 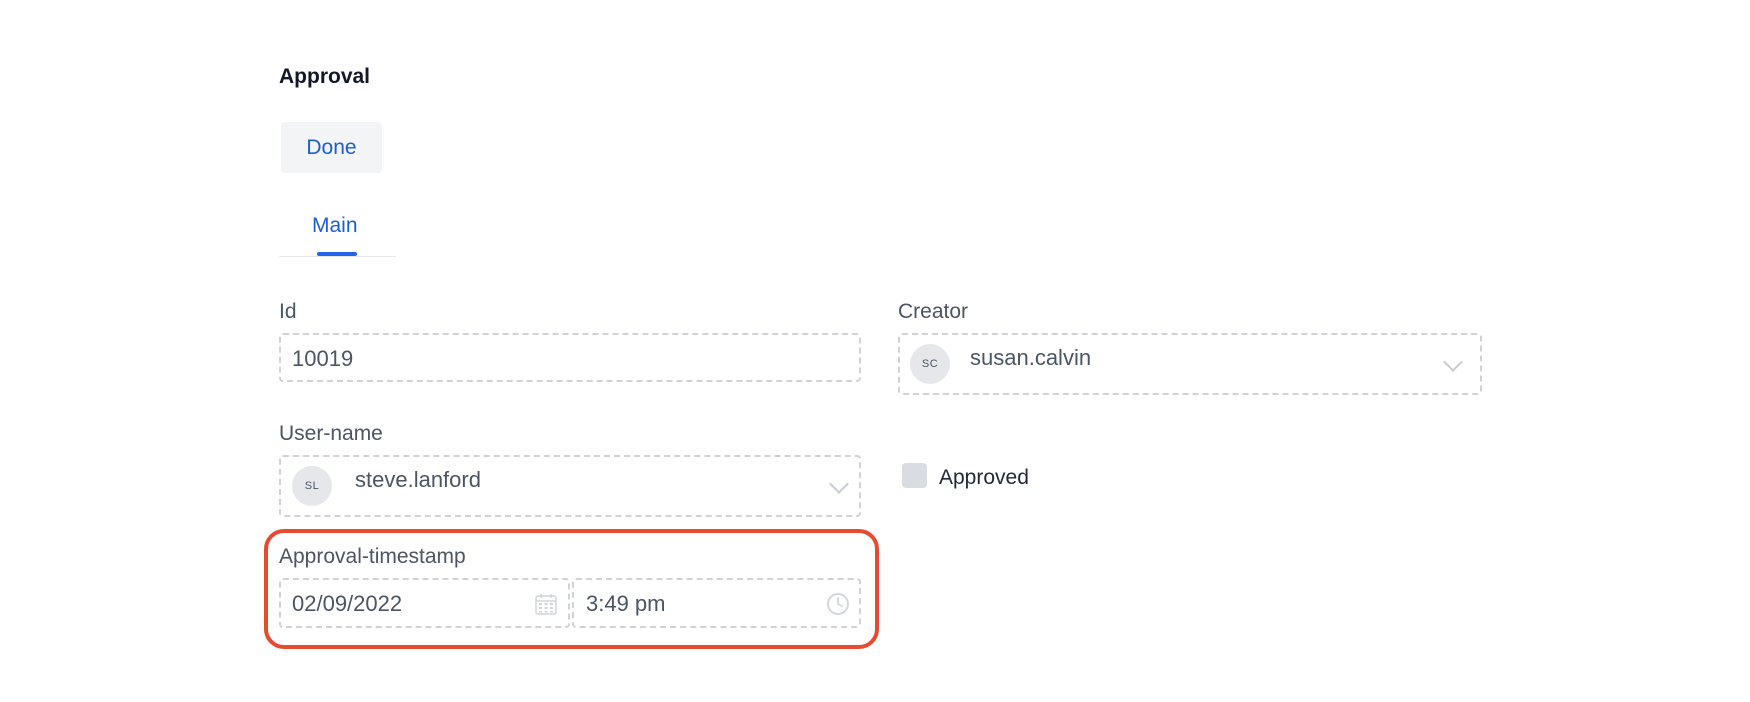 I want to click on date-value: 02/09/2022, so click(x=347, y=603).